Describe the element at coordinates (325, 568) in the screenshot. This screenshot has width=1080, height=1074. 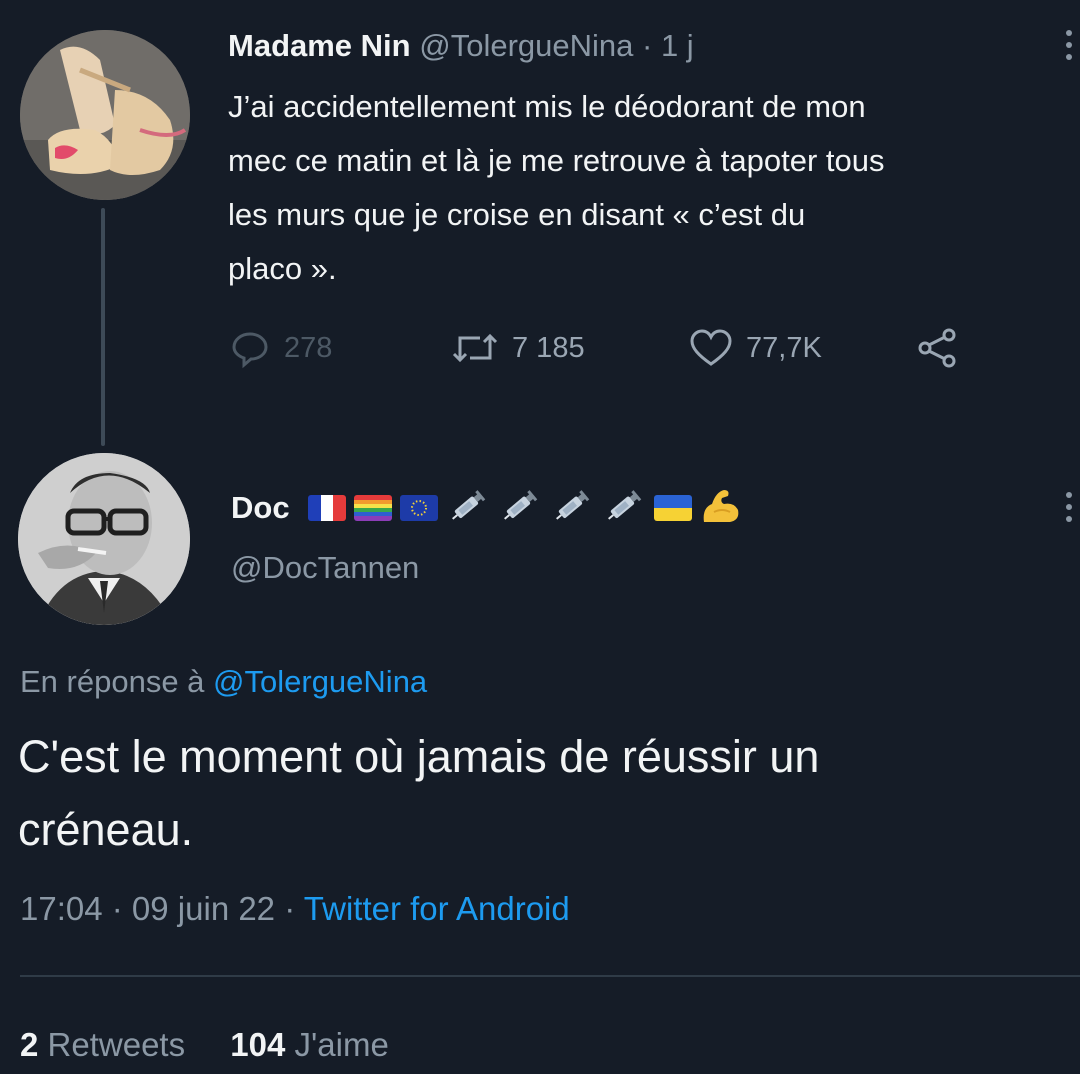
I see `author-handle: @DocTannen` at that location.